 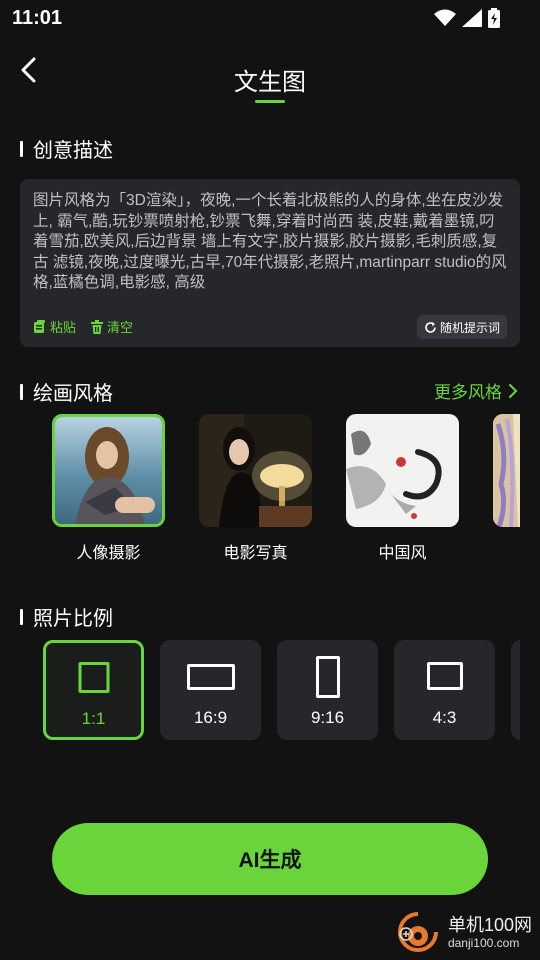 I want to click on prompt-actions: 粘贴 清空, so click(x=83, y=326).